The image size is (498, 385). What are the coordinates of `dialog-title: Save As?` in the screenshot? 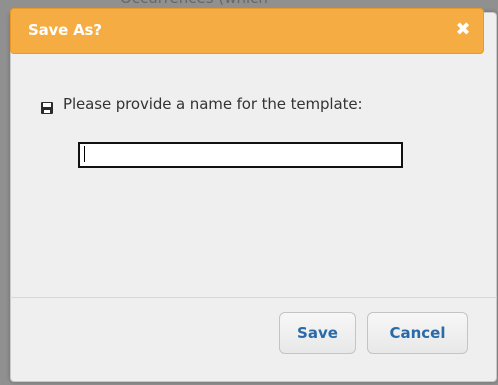 It's located at (65, 30).